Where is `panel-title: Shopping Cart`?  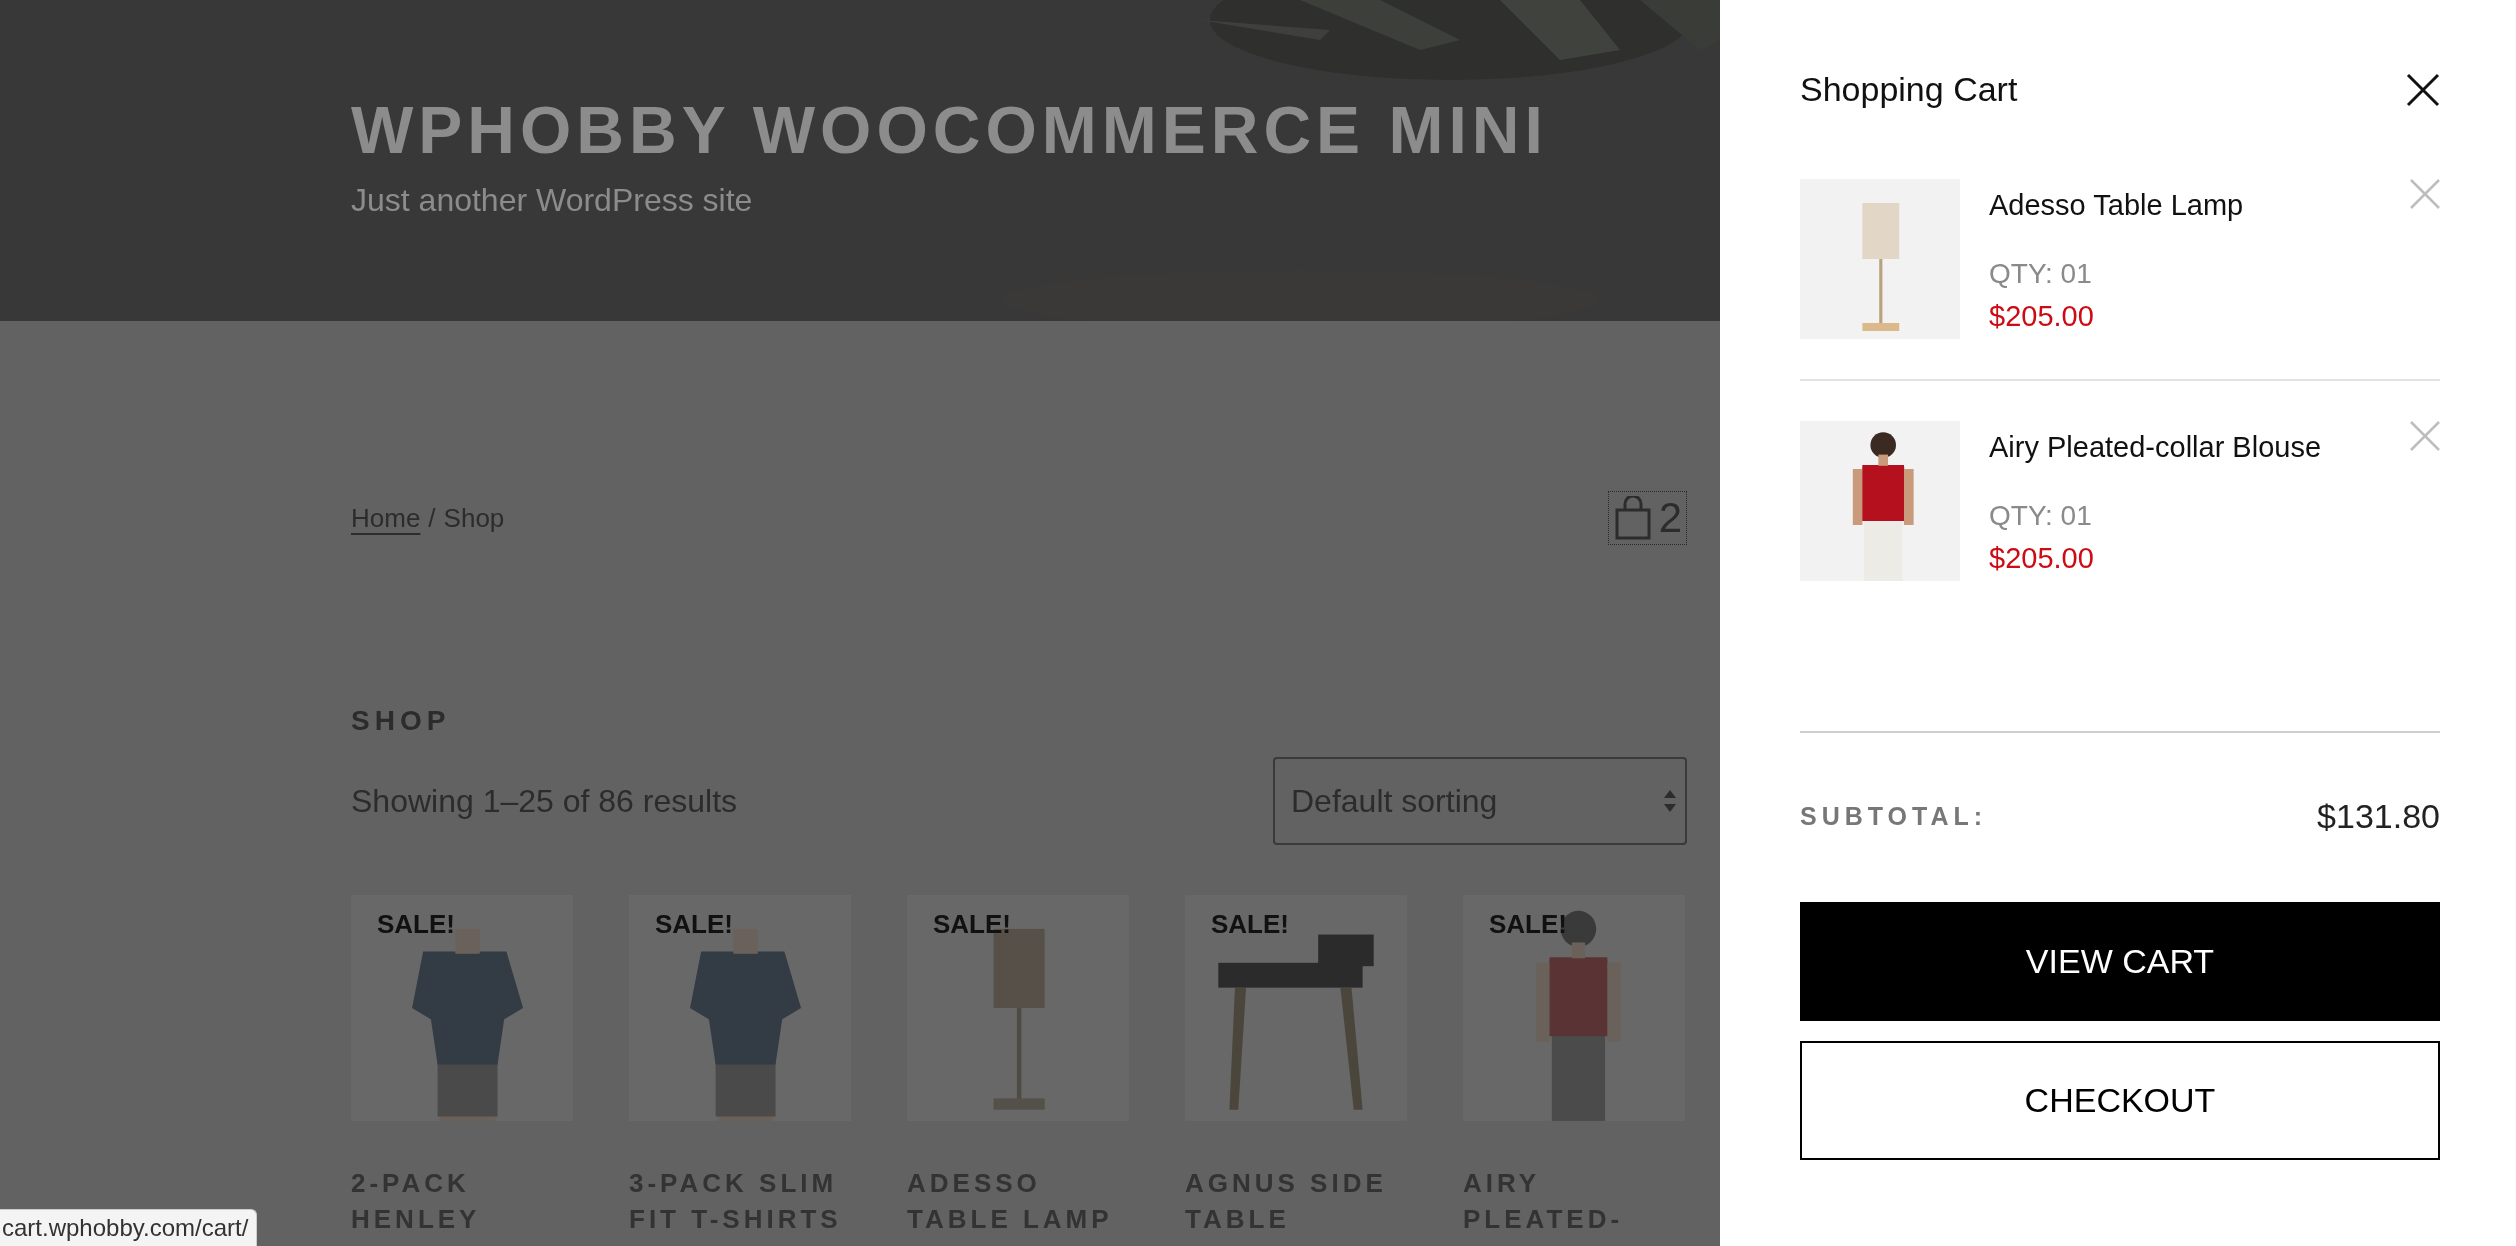 panel-title: Shopping Cart is located at coordinates (1909, 89).